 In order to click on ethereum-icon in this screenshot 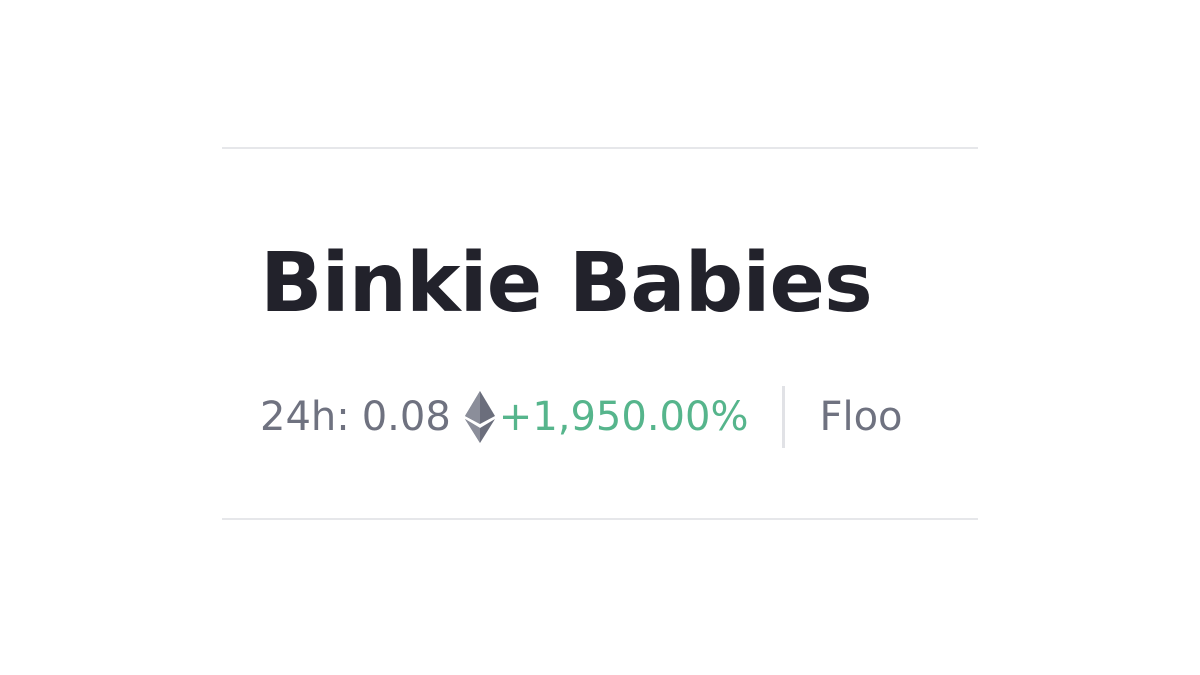, I will do `click(480, 417)`.